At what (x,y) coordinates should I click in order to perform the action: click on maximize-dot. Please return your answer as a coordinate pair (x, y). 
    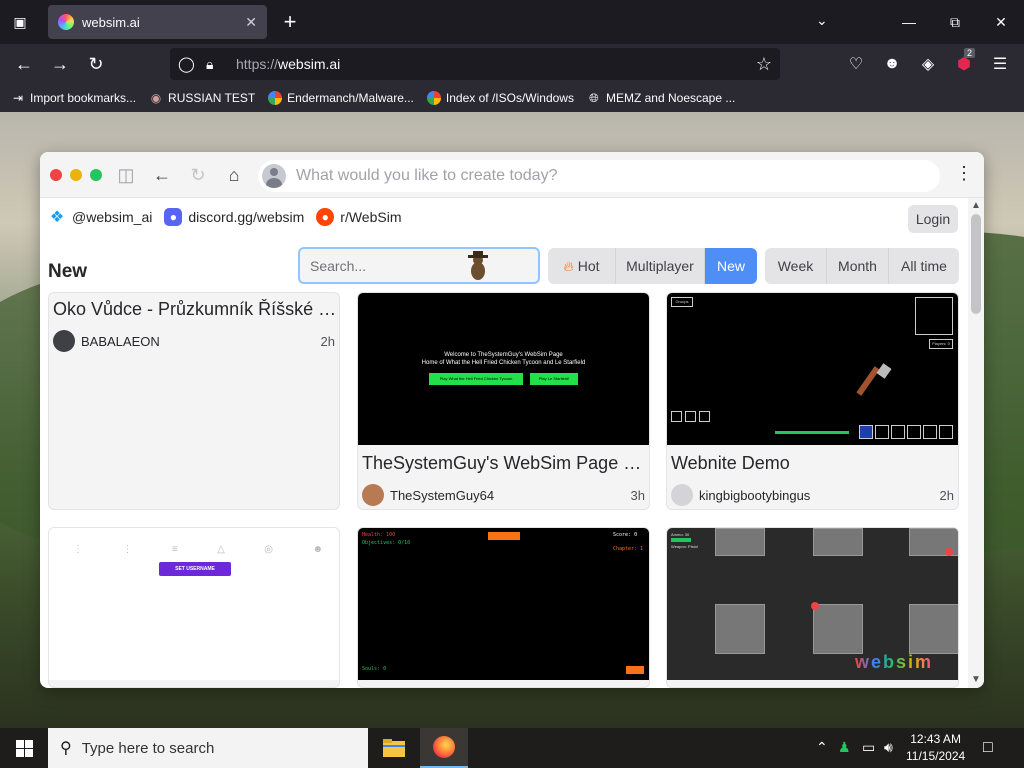
    Looking at the image, I should click on (96, 175).